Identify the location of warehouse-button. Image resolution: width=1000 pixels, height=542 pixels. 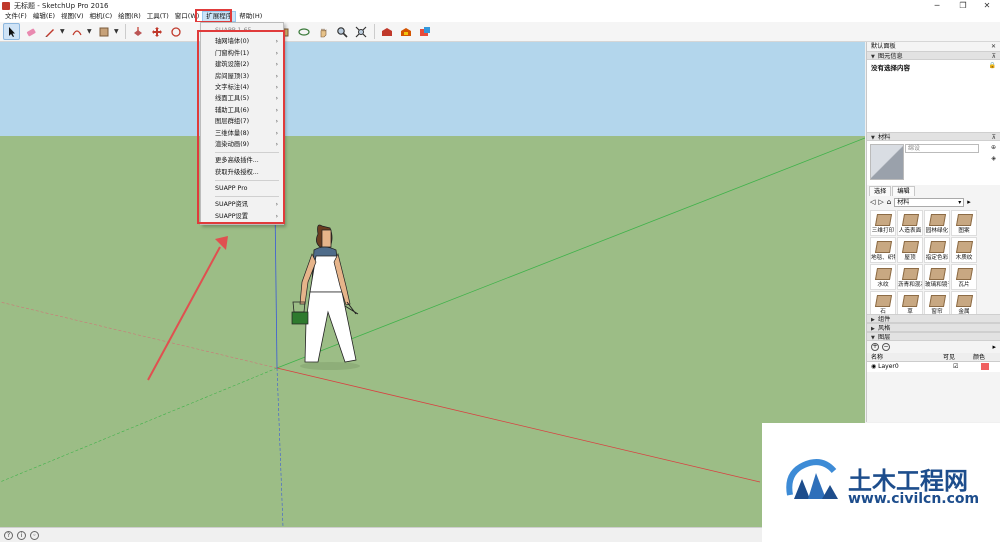
(386, 31).